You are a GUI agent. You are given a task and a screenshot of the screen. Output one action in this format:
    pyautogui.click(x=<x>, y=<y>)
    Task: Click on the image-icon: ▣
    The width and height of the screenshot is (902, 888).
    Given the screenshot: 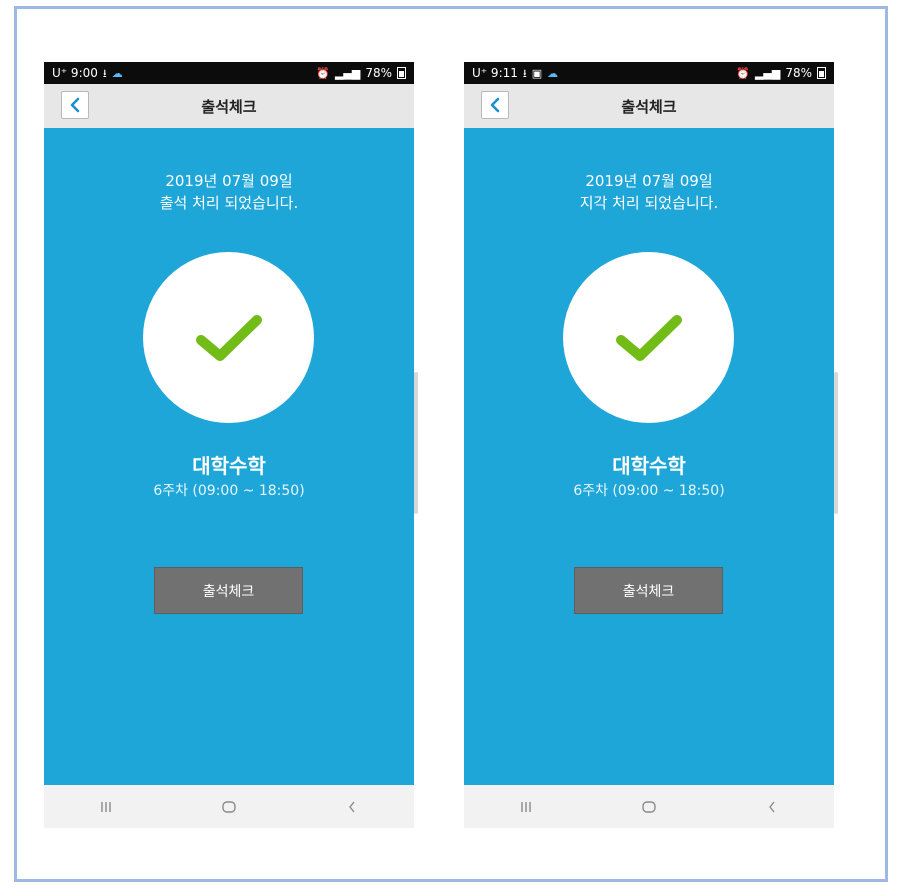 What is the action you would take?
    pyautogui.click(x=537, y=73)
    